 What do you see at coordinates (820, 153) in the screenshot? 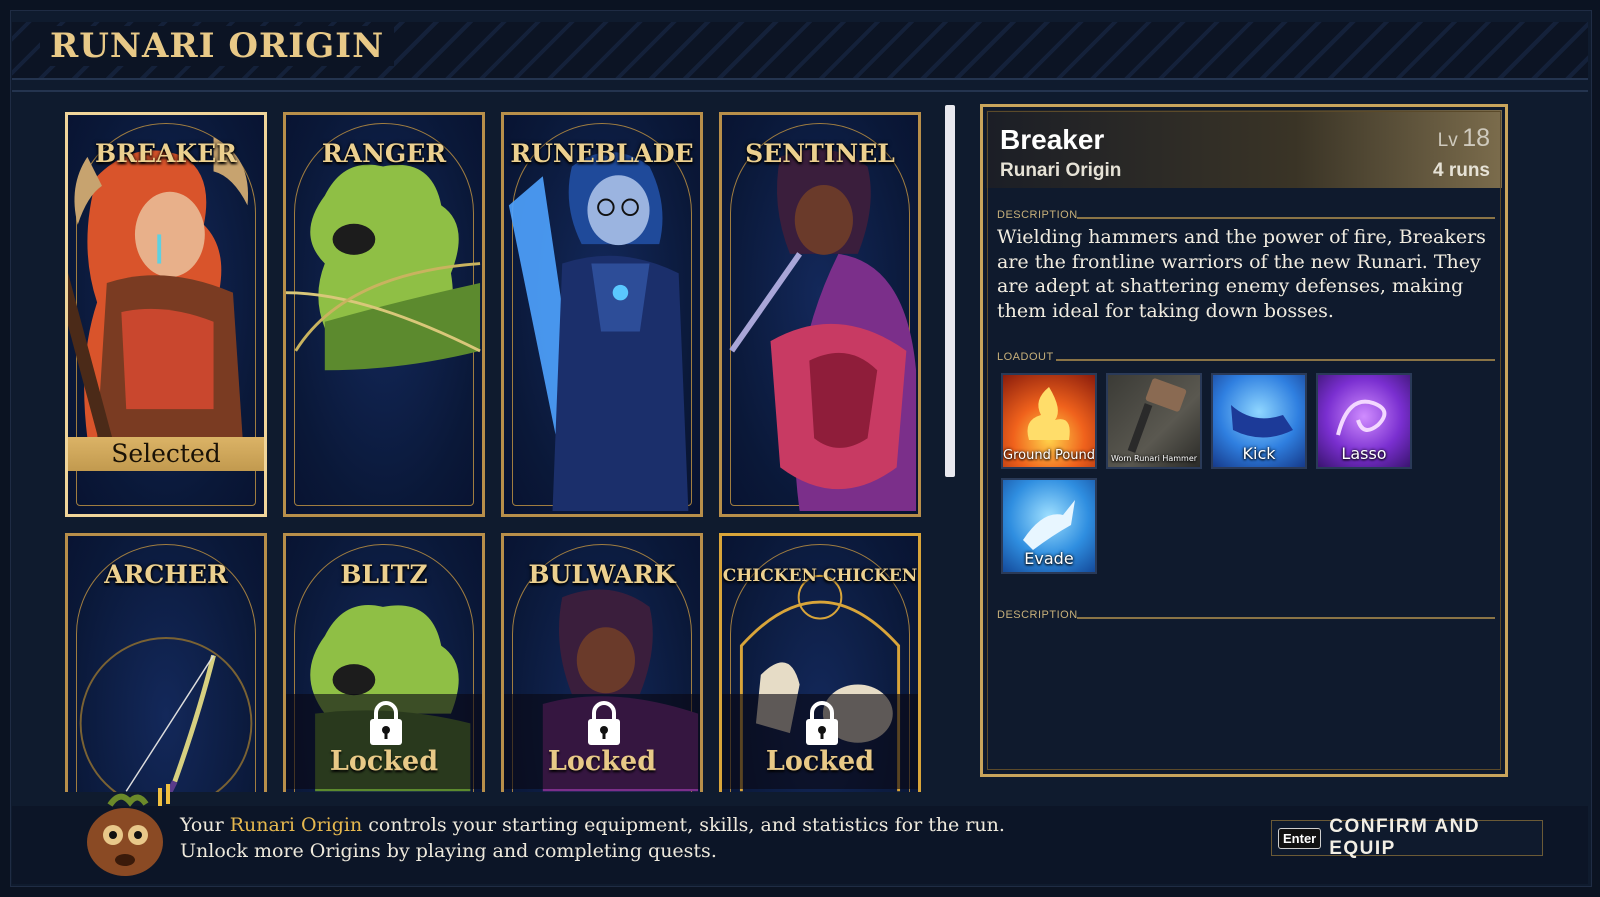
I see `origin-name: SENTINEL` at bounding box center [820, 153].